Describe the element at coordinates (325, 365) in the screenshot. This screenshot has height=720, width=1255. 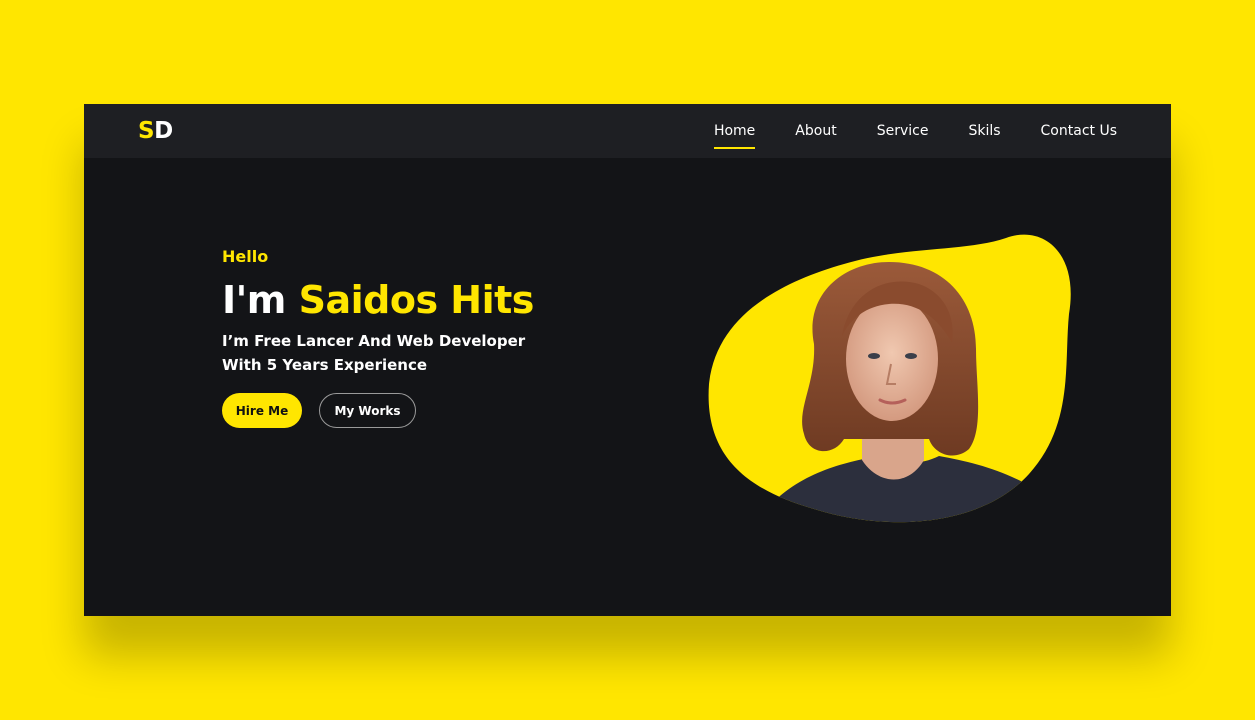
I see `hero-subtitle-line2: With 5 Years Experience` at that location.